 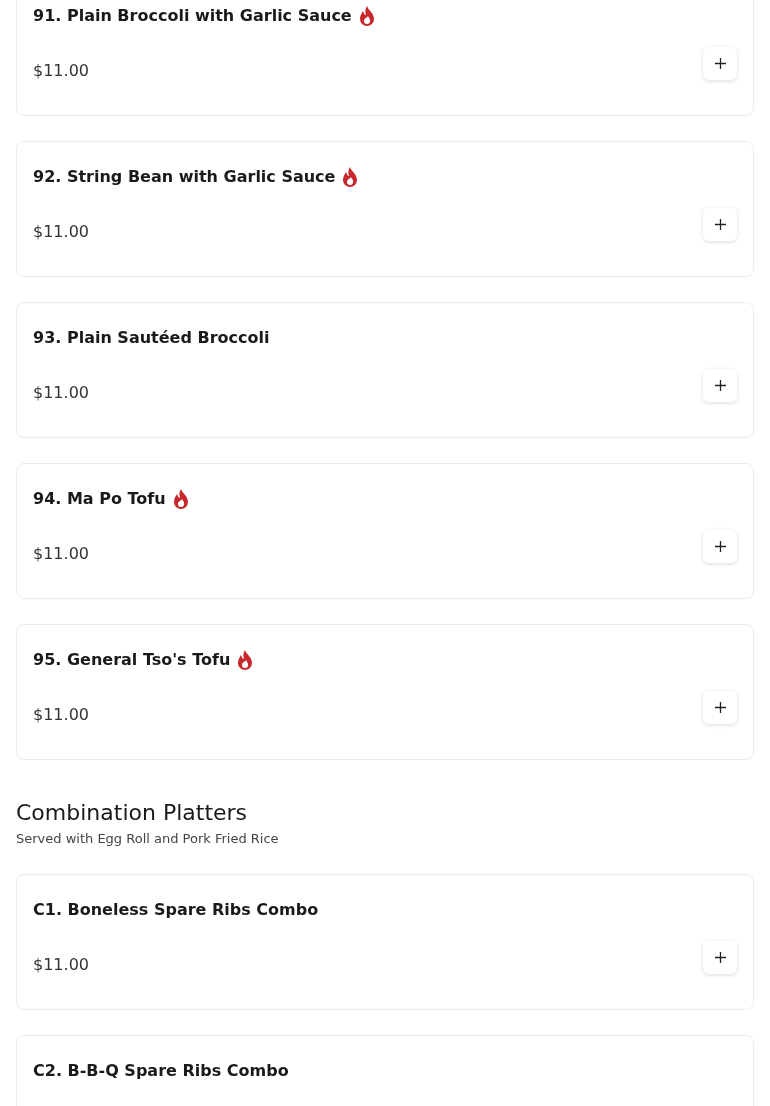 What do you see at coordinates (385, 370) in the screenshot?
I see `menu-item-card: 93. Plain Sautéed Broccoli $11.00` at bounding box center [385, 370].